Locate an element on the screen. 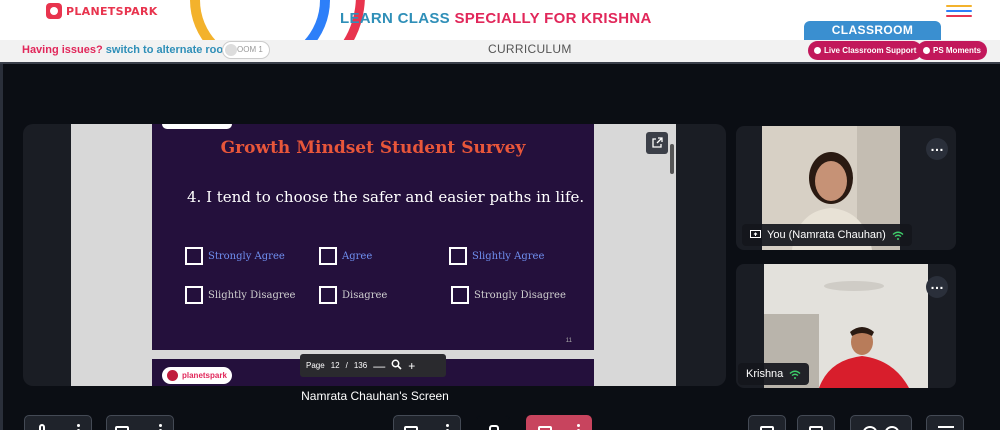  option-agree: Agree is located at coordinates (345, 256).